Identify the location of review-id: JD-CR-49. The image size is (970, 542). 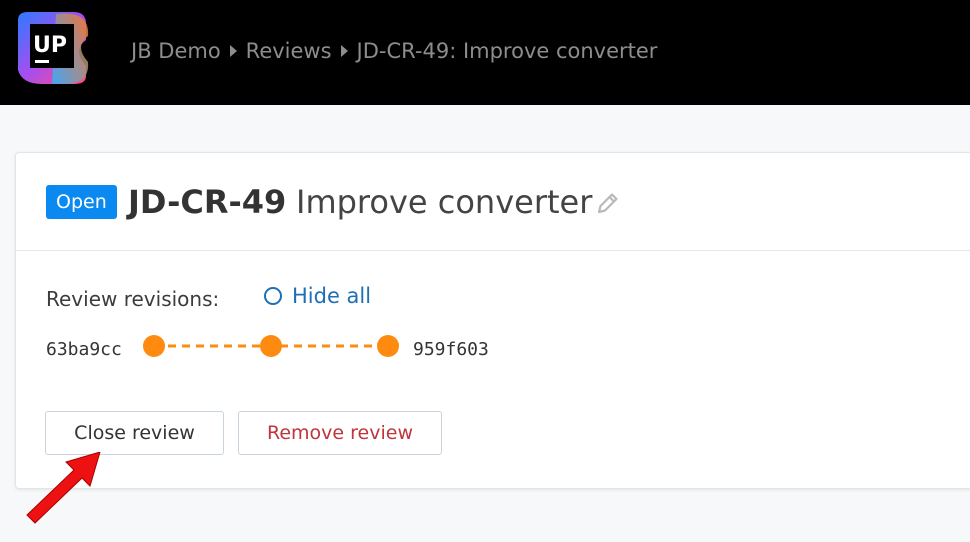
(207, 202).